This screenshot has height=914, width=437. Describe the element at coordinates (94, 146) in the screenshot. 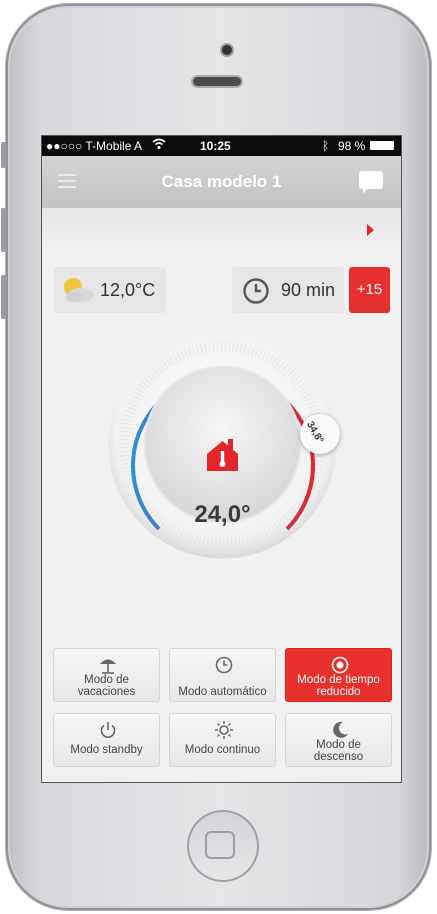

I see `carrier-label: ●●○○○ T-Mobile A` at that location.